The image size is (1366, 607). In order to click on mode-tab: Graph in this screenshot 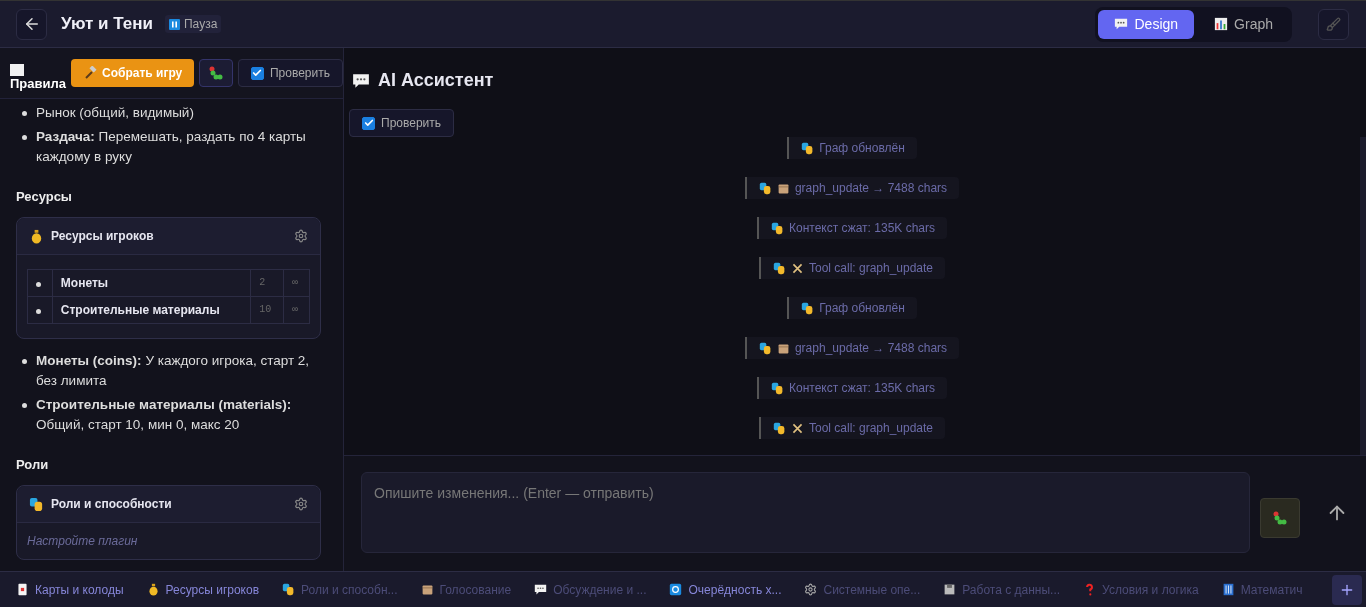, I will do `click(1243, 24)`.